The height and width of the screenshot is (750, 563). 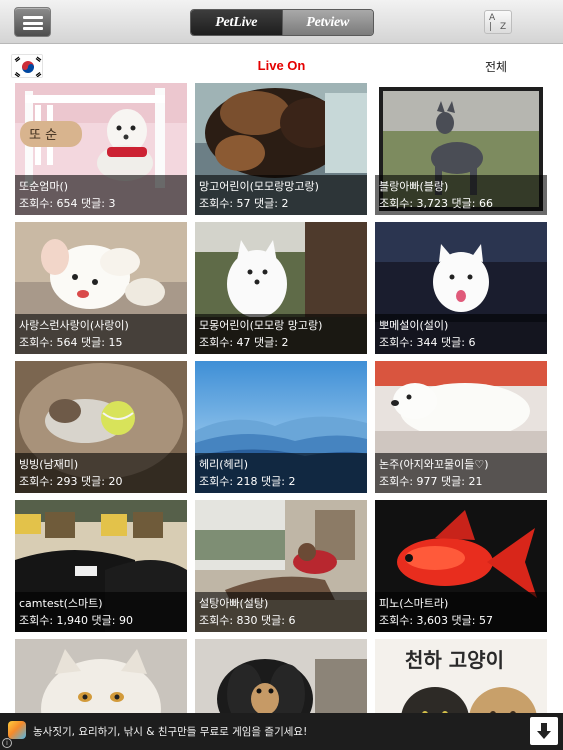 What do you see at coordinates (281, 149) in the screenshot?
I see `pet-card: 망고어린이(모모랑망고랑) 조회수: 57 댓글: 2` at bounding box center [281, 149].